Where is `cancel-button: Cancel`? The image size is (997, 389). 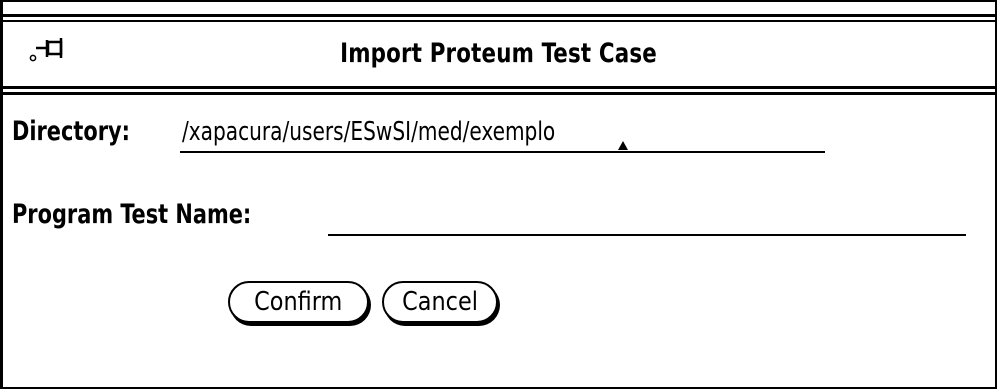
cancel-button: Cancel is located at coordinates (440, 302).